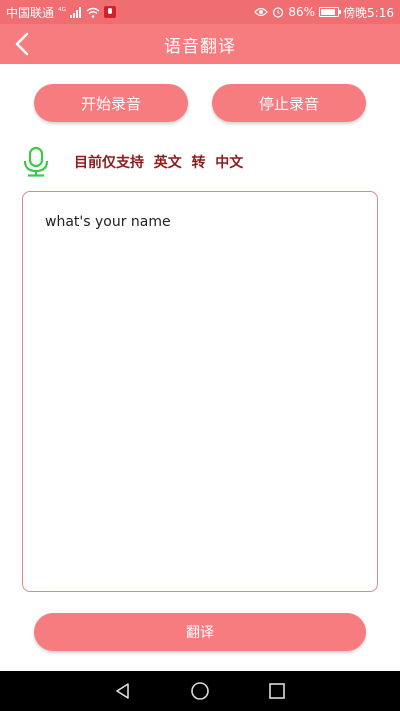  I want to click on status-left: 中国联通 ⁴ᴳ, so click(61, 12).